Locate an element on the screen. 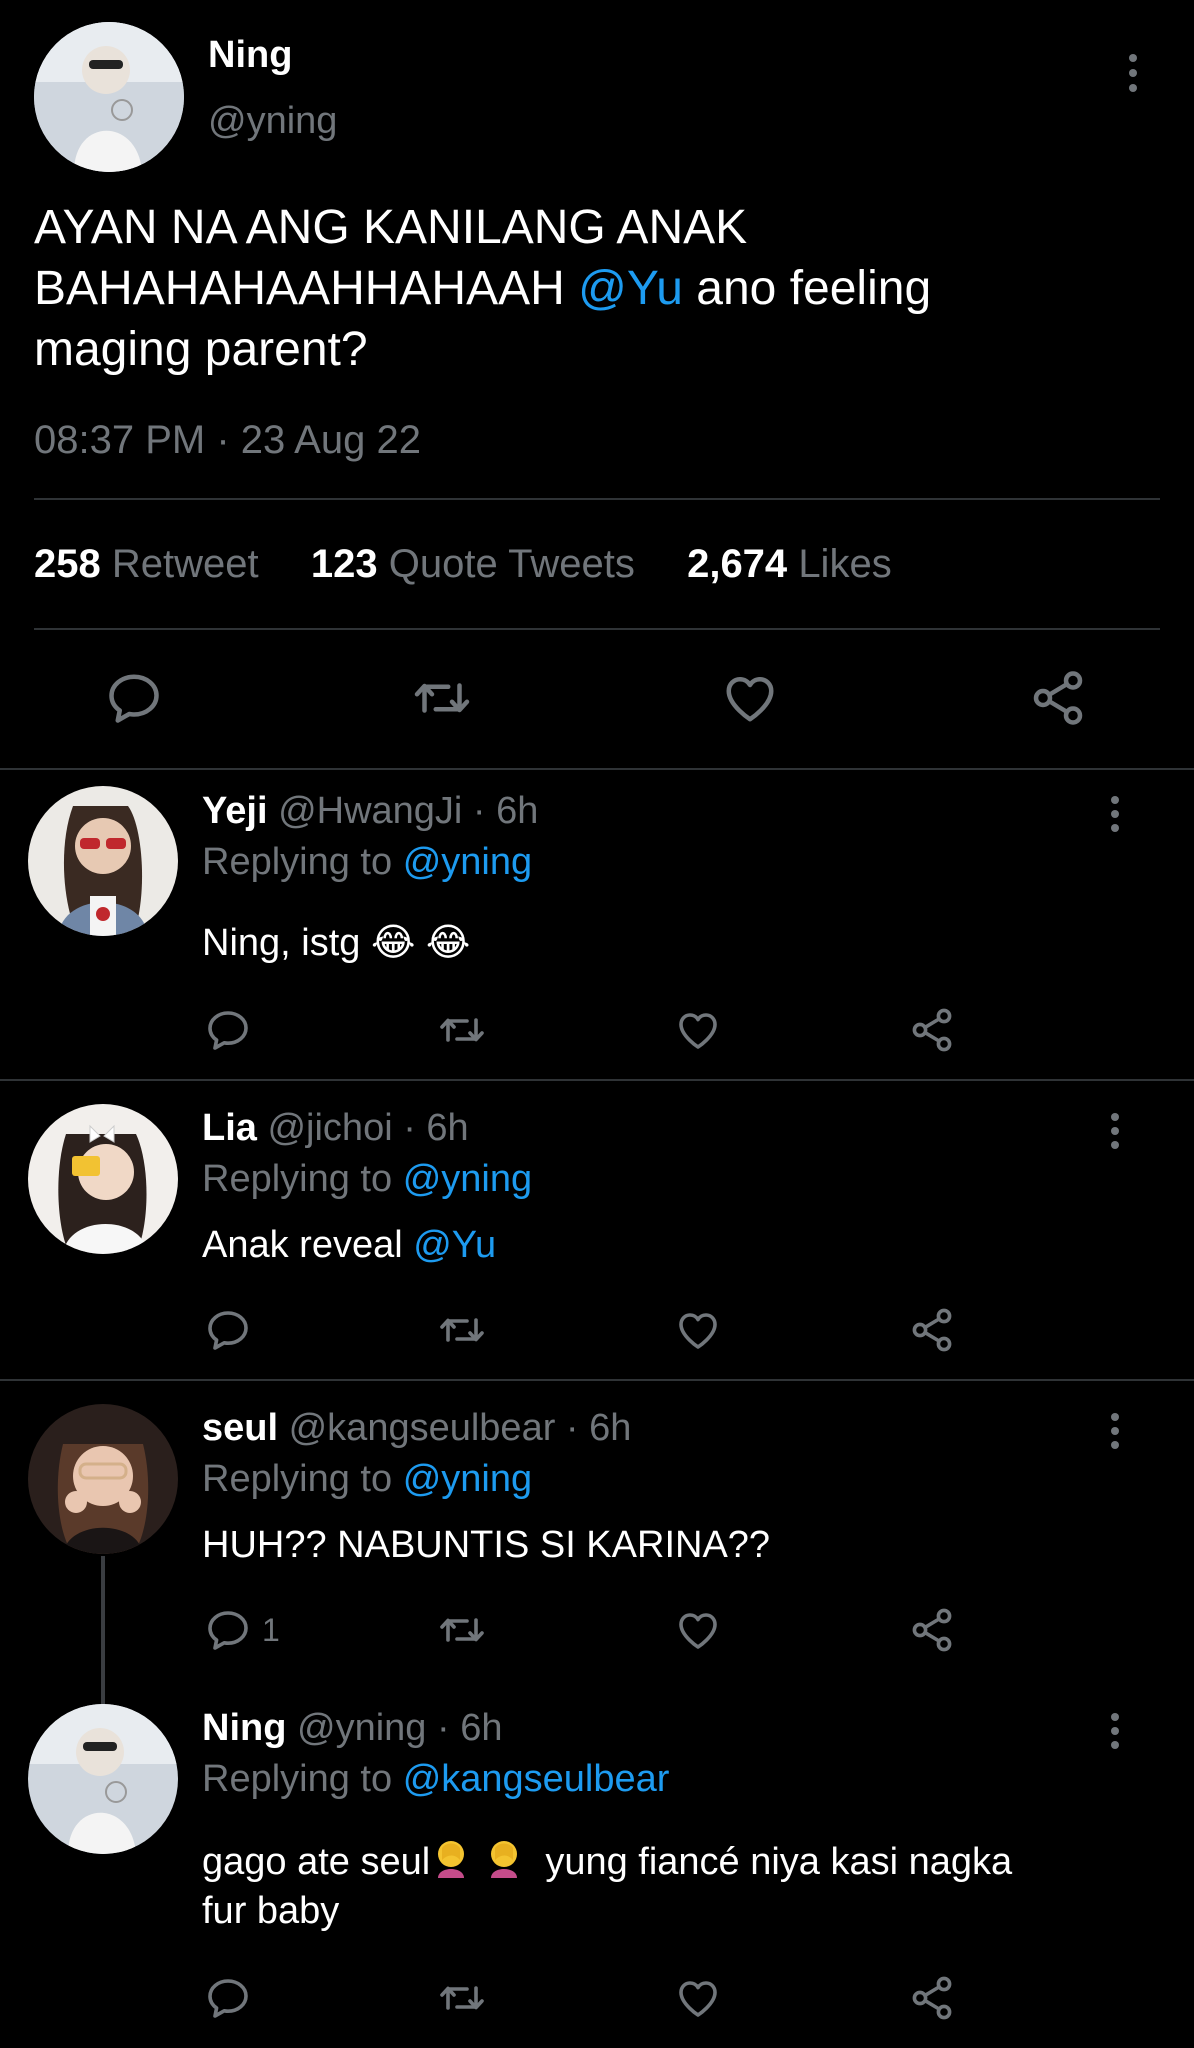 This screenshot has width=1194, height=2048. quote-count: 123 is located at coordinates (344, 564).